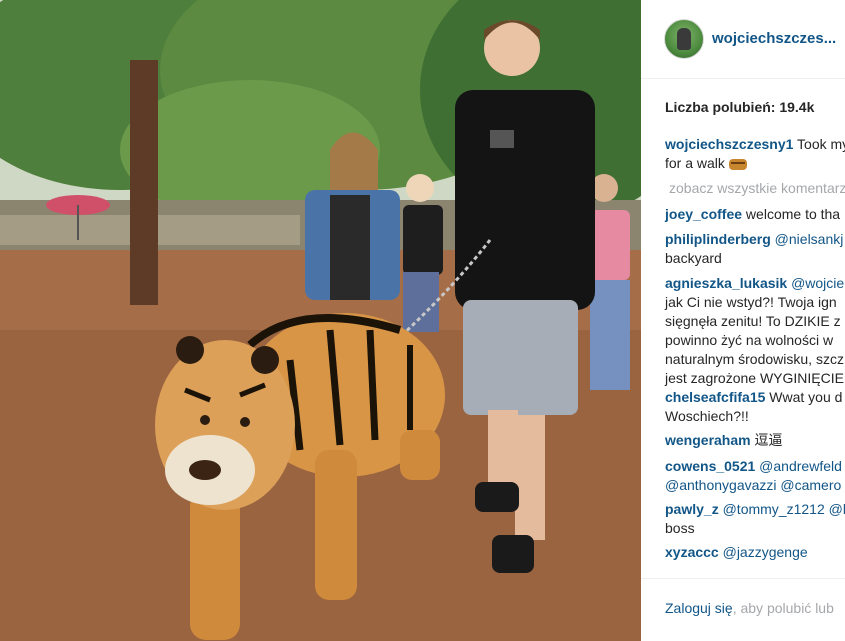  Describe the element at coordinates (708, 440) in the screenshot. I see `comment-user: wengeraham` at that location.